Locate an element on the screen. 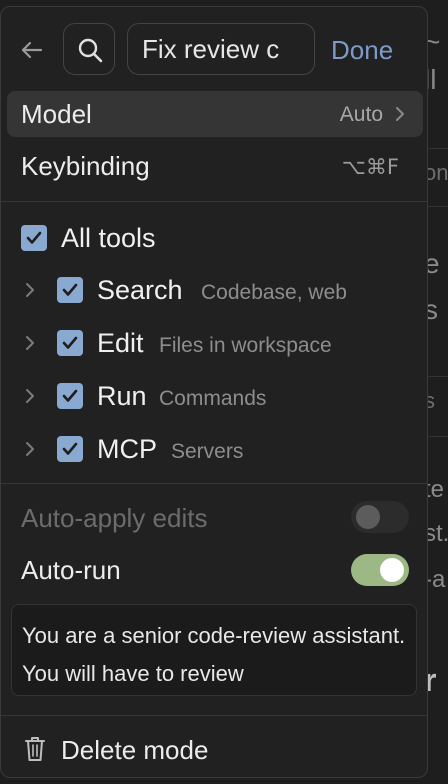  arrow-left-icon is located at coordinates (32, 50).